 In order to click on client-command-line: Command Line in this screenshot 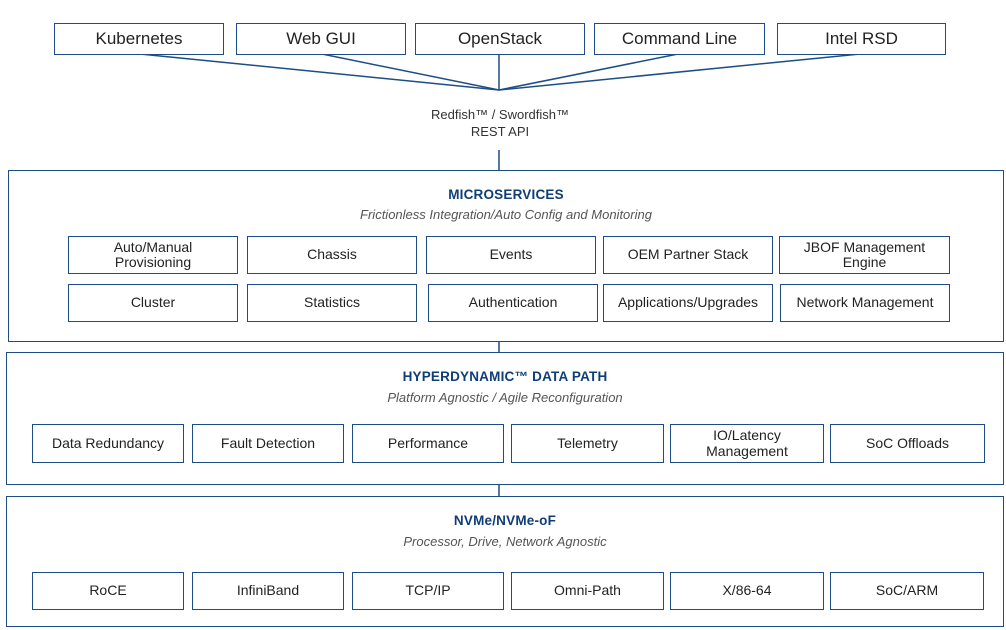, I will do `click(679, 39)`.